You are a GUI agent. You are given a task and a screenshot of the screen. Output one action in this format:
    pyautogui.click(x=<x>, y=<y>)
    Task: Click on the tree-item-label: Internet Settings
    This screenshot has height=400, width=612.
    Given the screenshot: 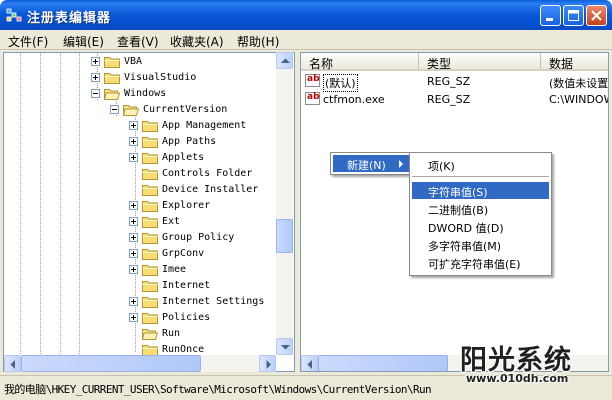 What is the action you would take?
    pyautogui.click(x=213, y=301)
    